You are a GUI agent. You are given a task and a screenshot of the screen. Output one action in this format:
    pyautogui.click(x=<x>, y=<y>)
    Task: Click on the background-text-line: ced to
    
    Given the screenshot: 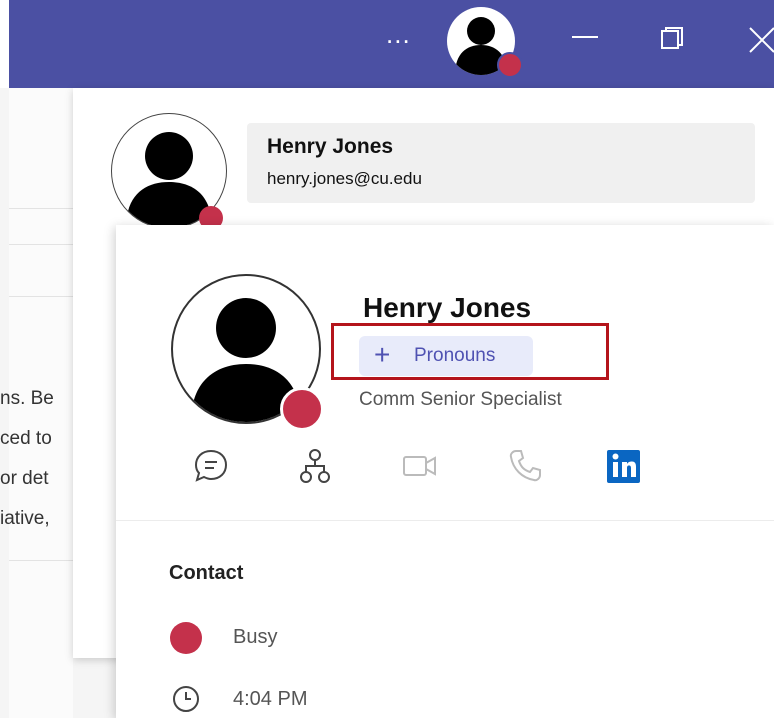 What is the action you would take?
    pyautogui.click(x=26, y=438)
    